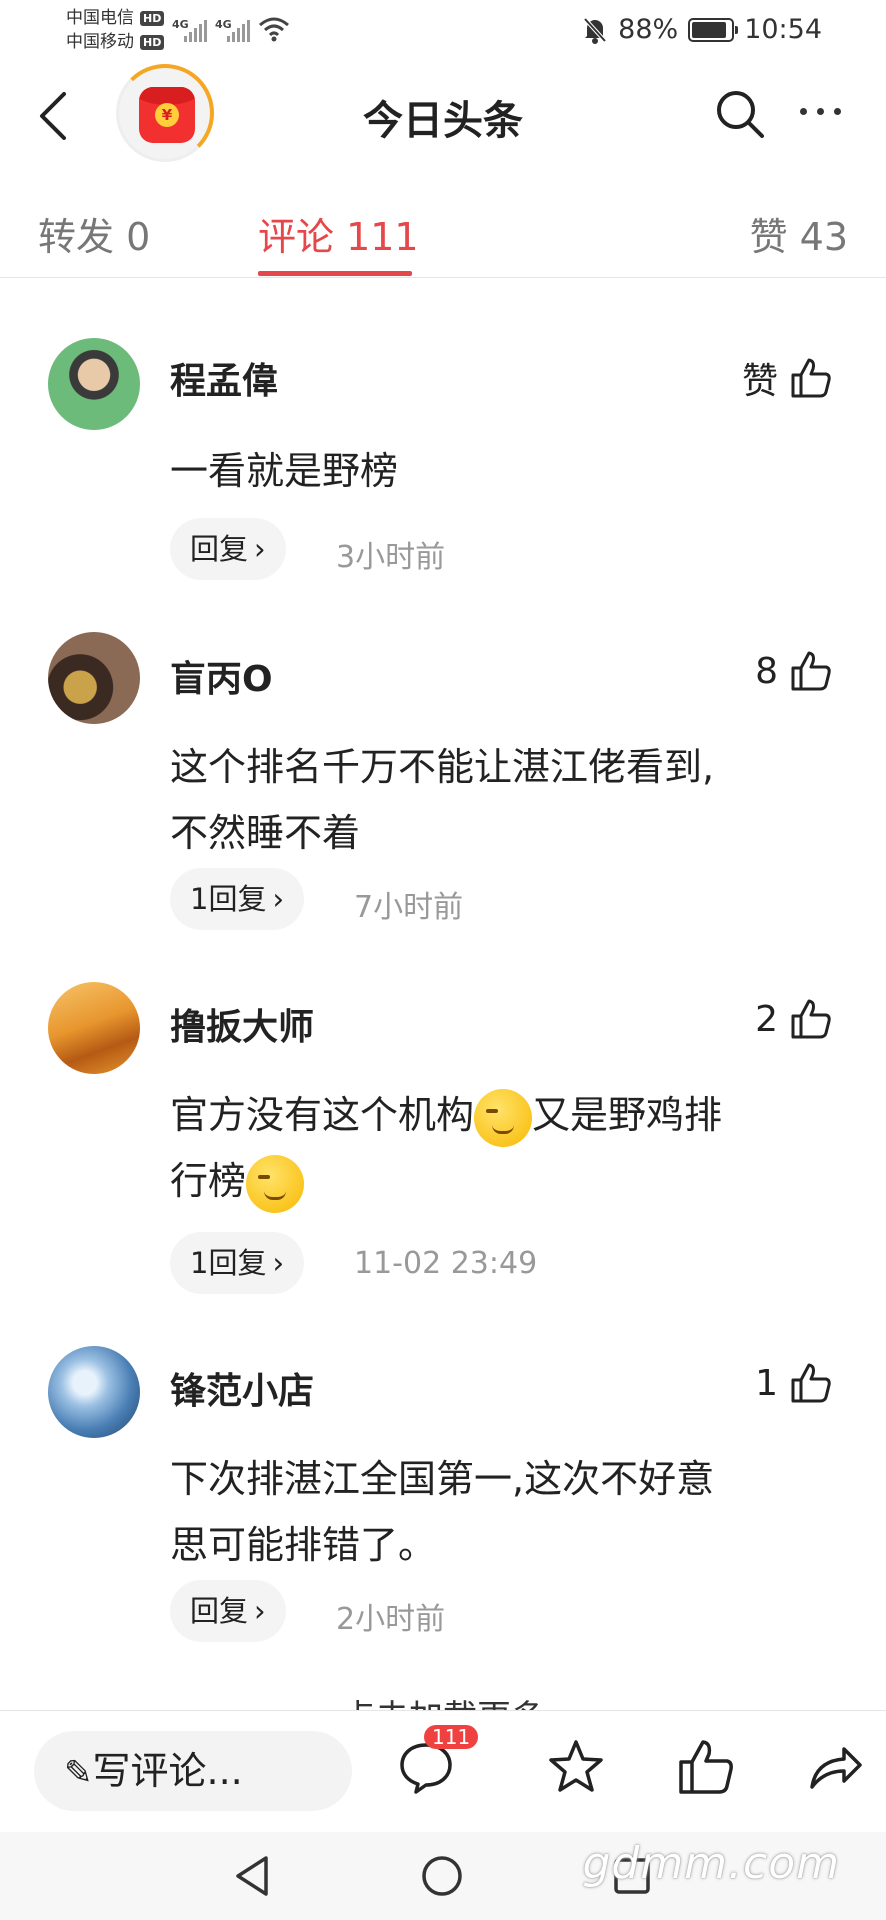 The image size is (886, 1920). What do you see at coordinates (783, 29) in the screenshot?
I see `clock: 10:54` at bounding box center [783, 29].